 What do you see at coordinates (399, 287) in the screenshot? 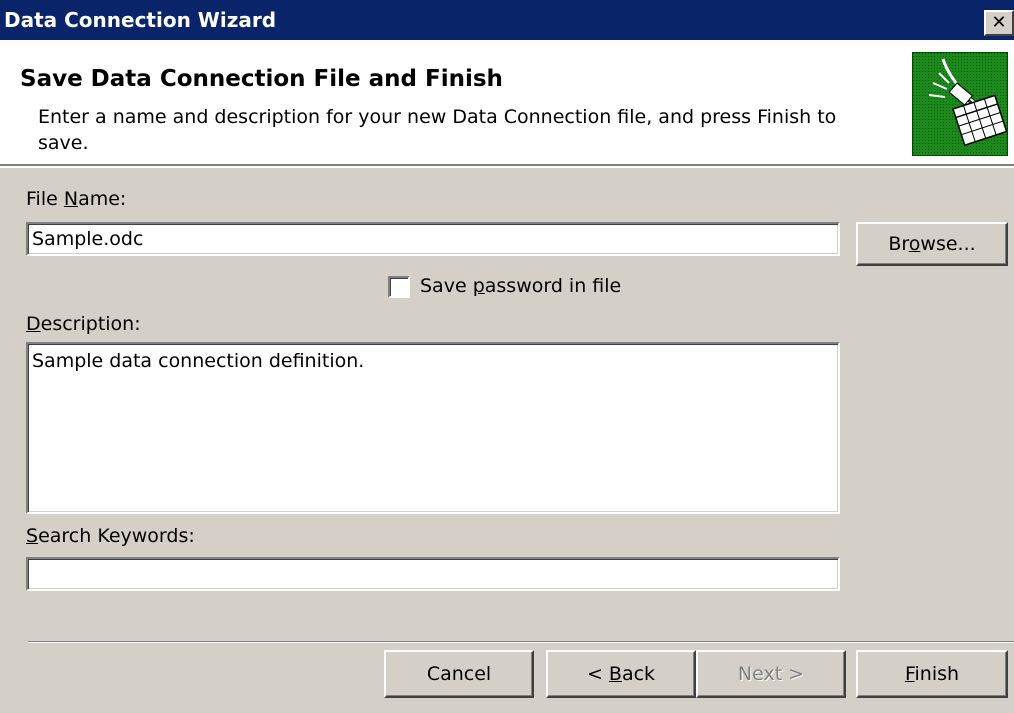
I see `save-password-checkbox` at bounding box center [399, 287].